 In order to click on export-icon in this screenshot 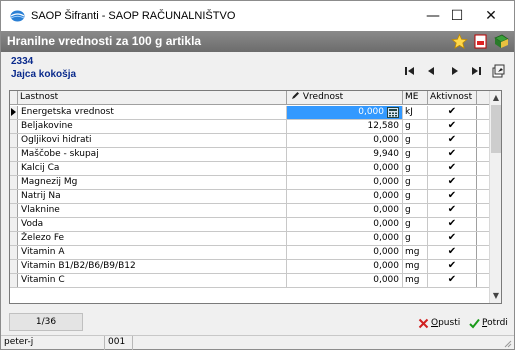, I will do `click(498, 71)`.